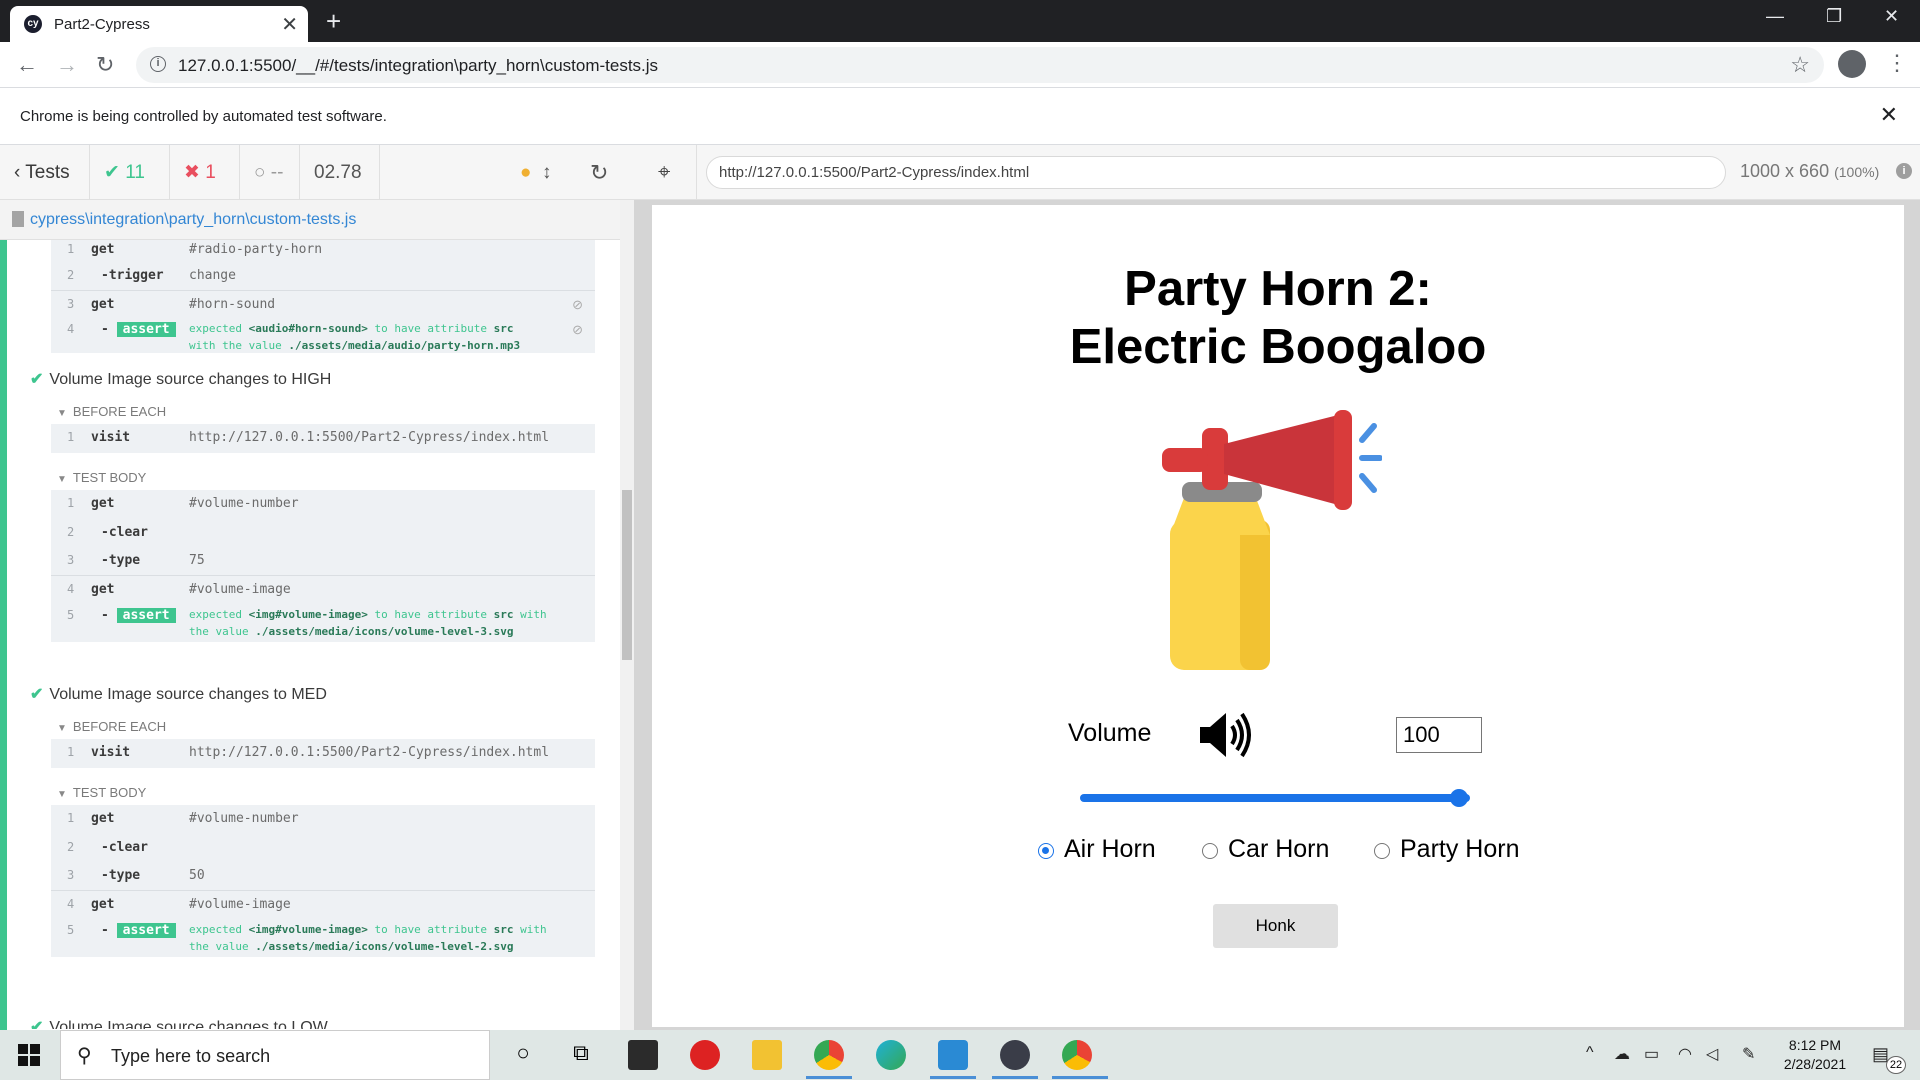 This screenshot has height=1080, width=1920. I want to click on honk-button: Honk, so click(1275, 926).